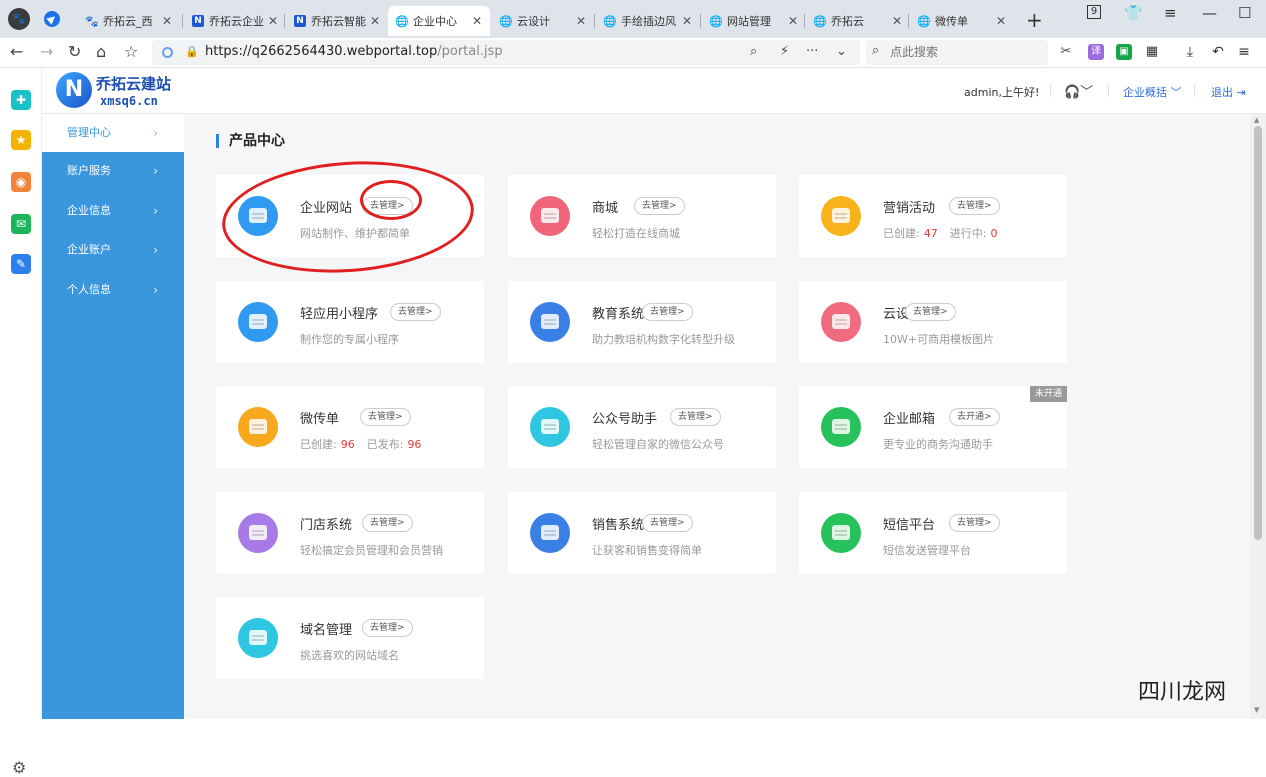 The image size is (1266, 777). Describe the element at coordinates (648, 21) in the screenshot. I see `browser-tab: 🌐 手绘插边风 ✕` at that location.